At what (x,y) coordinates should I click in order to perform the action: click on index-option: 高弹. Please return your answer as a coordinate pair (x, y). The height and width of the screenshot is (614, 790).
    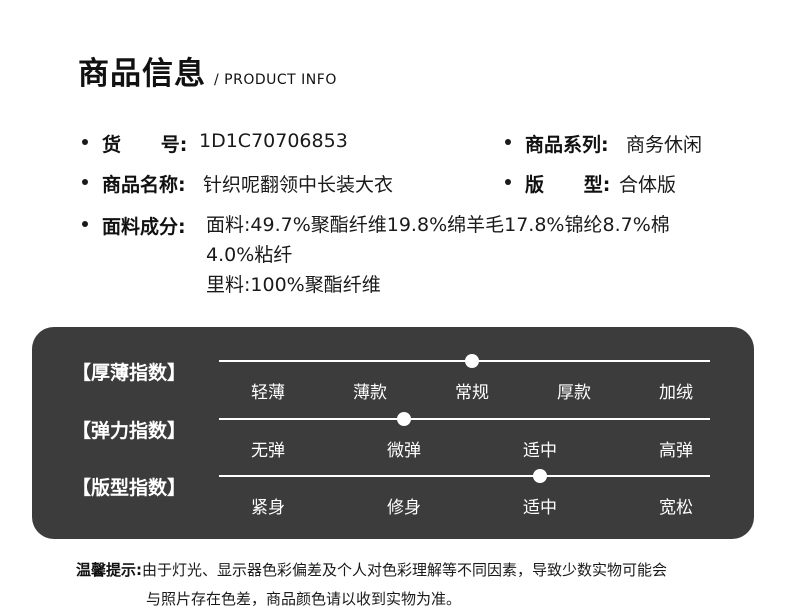
    Looking at the image, I should click on (676, 451).